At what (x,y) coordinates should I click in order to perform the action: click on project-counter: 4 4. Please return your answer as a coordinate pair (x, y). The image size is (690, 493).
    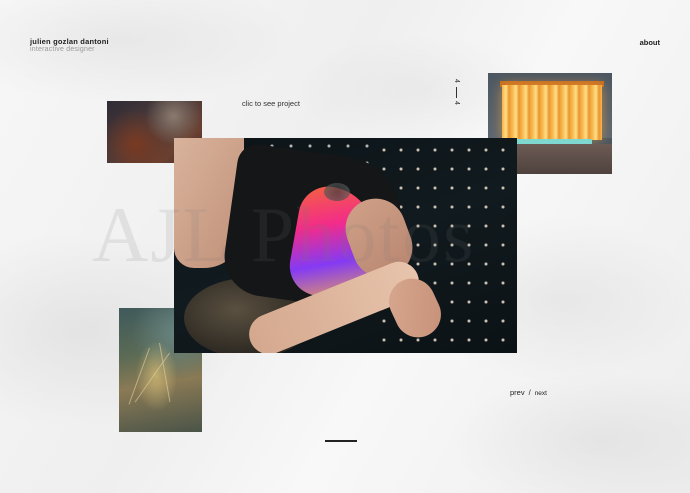
    Looking at the image, I should click on (456, 92).